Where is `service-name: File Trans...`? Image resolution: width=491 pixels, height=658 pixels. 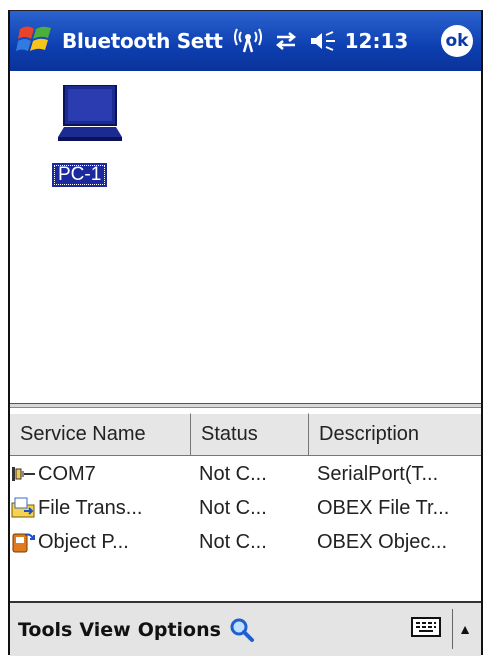 service-name: File Trans... is located at coordinates (90, 507).